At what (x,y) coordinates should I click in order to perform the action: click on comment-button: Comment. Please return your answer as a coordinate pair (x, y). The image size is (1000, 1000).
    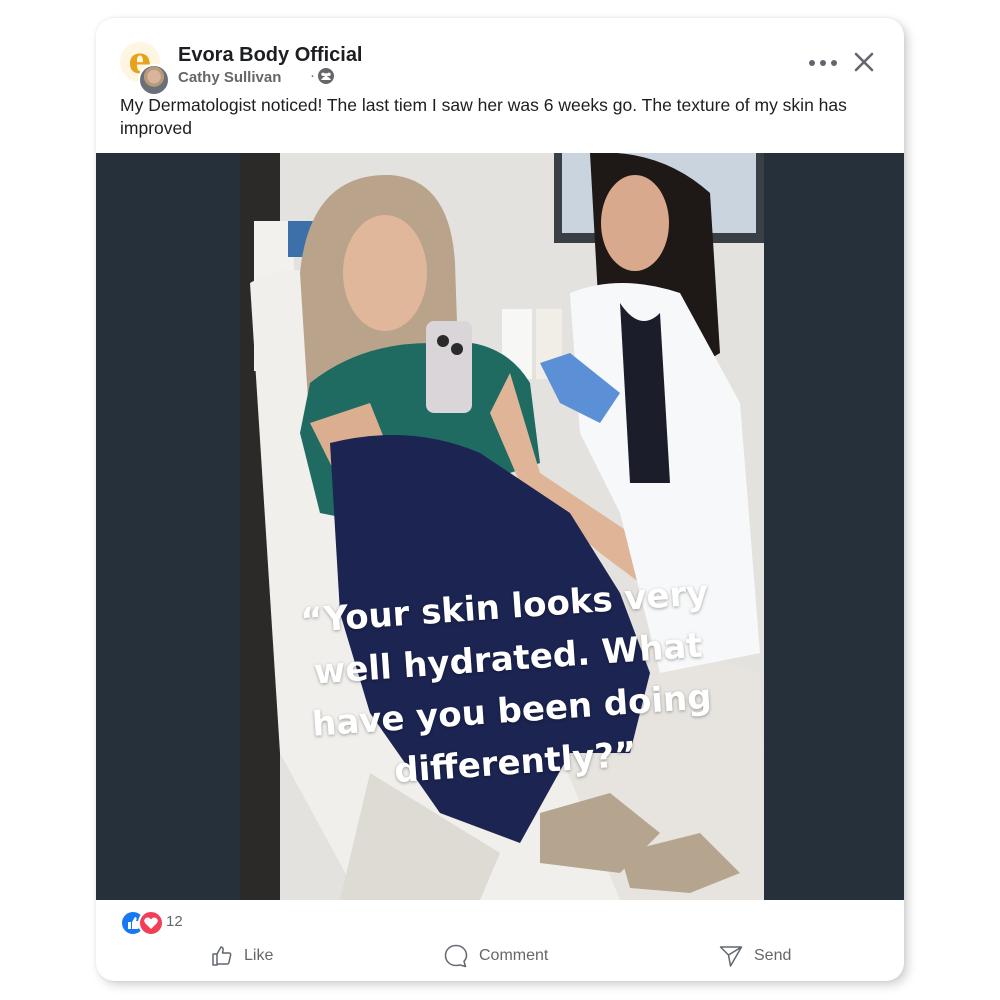
    Looking at the image, I should click on (495, 956).